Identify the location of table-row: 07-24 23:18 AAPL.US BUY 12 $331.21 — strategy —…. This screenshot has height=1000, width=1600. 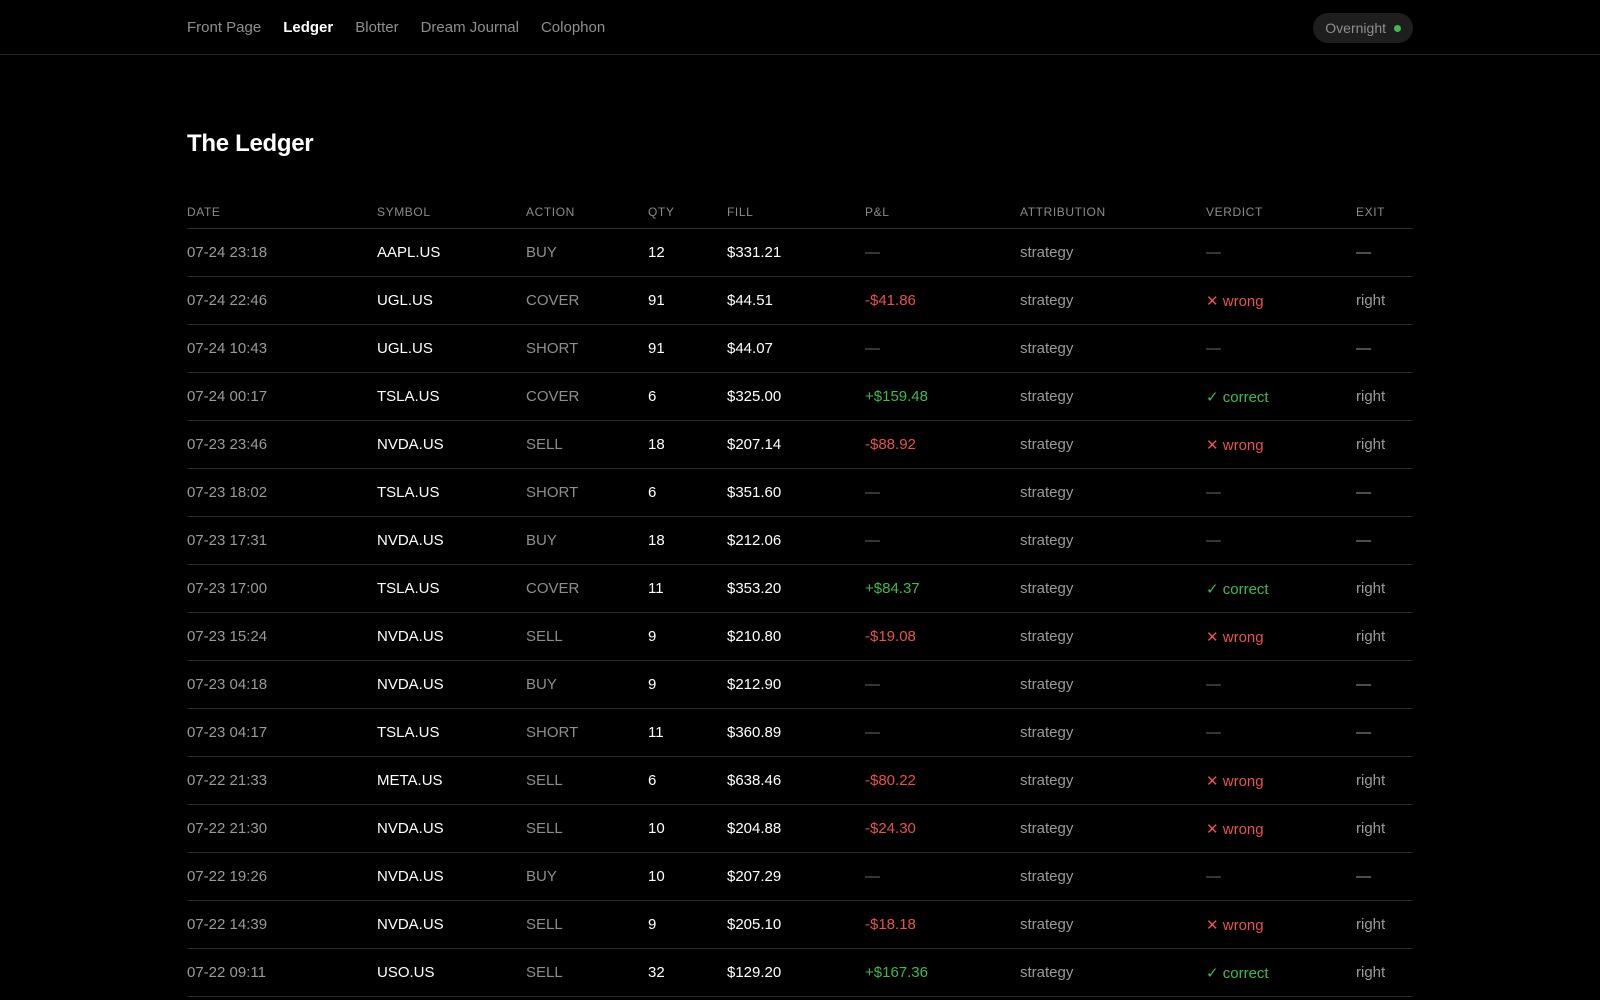
(800, 253).